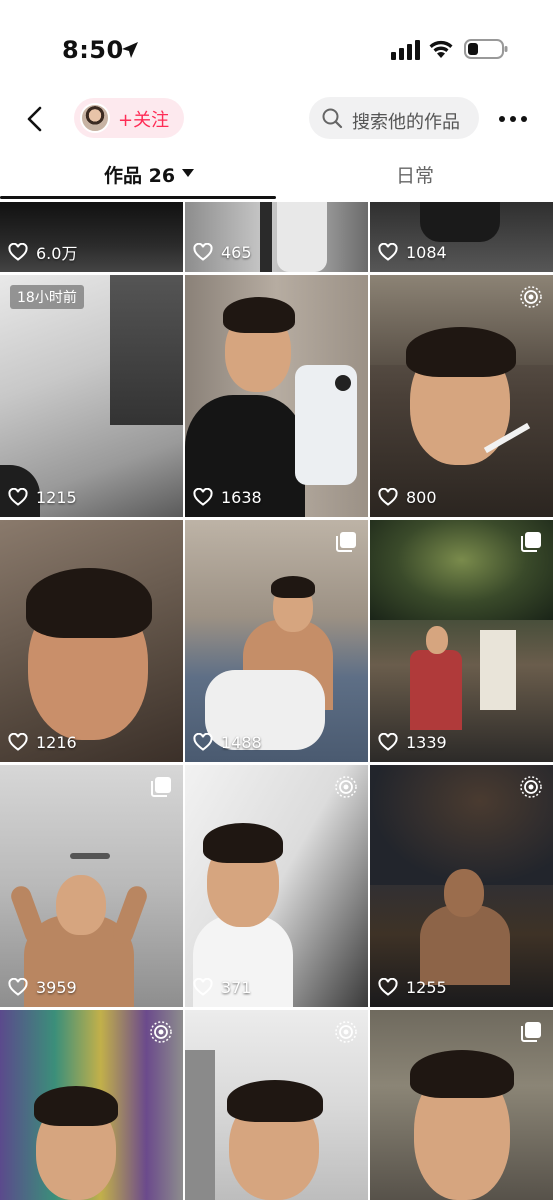  Describe the element at coordinates (276, 237) in the screenshot. I see `grid-tile: 465` at that location.